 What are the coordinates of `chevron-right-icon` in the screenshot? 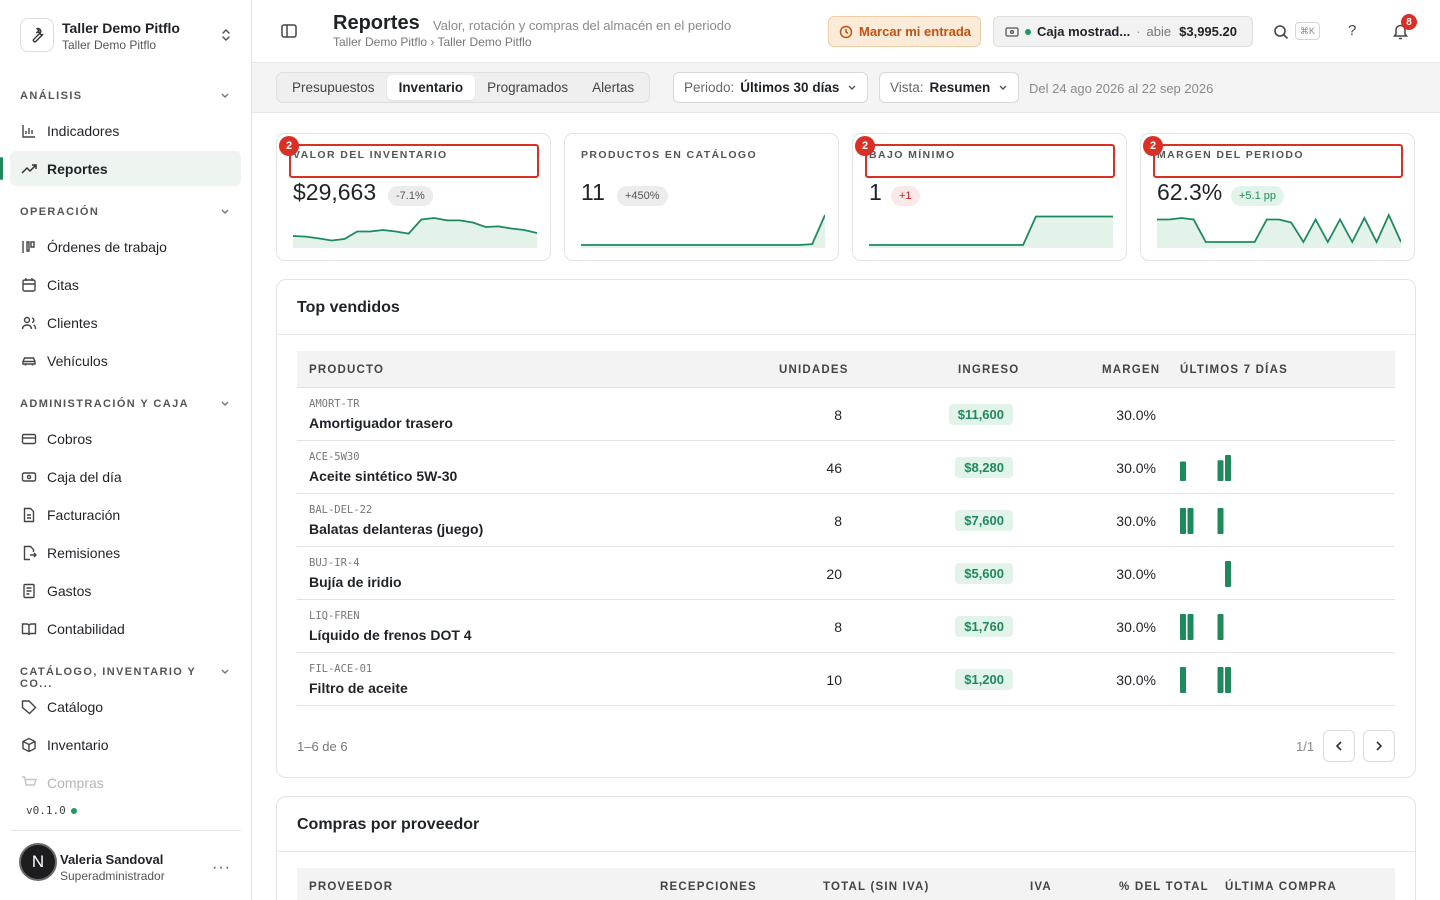 It's located at (1379, 746).